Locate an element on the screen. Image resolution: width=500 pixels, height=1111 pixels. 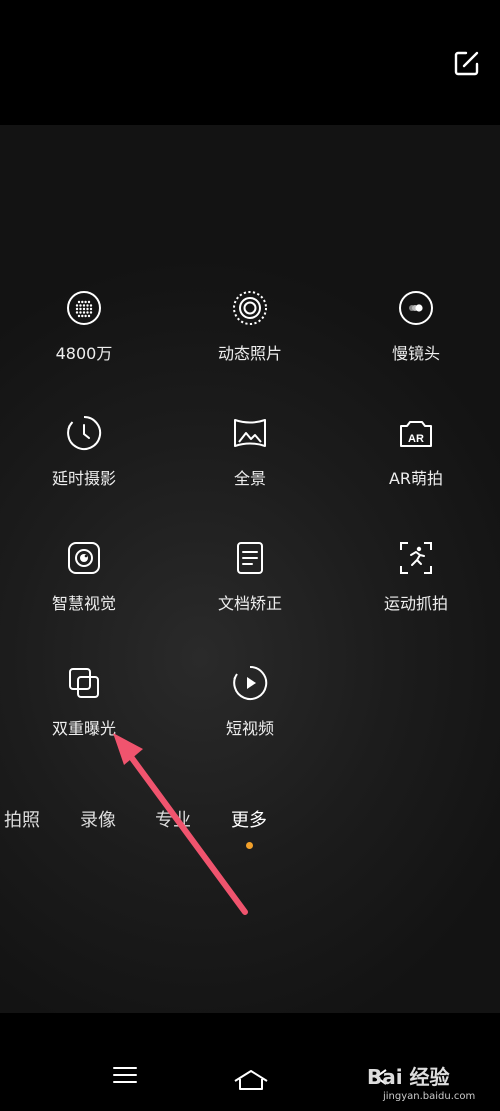
mode-tabs: 拍照 录像 专业 更多 is located at coordinates (250, 830).